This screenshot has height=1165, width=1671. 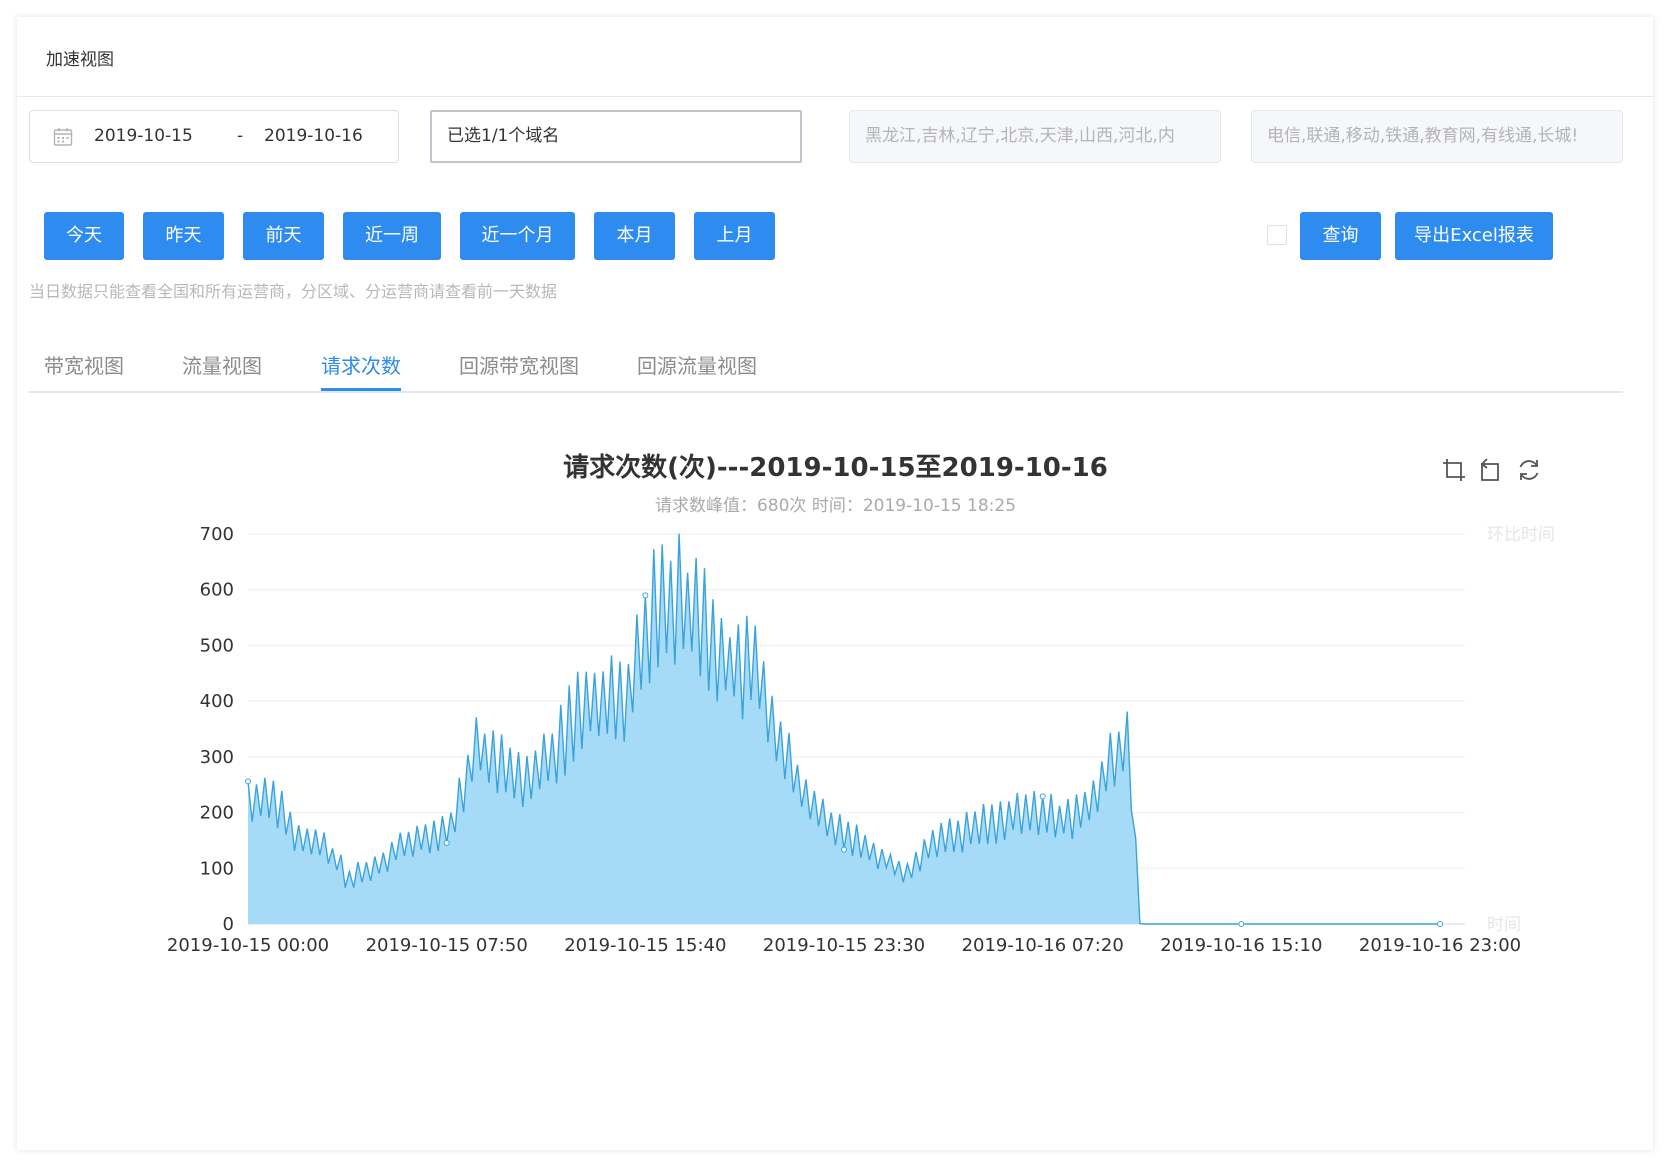 What do you see at coordinates (217, 701) in the screenshot?
I see `y-tick-label: 400` at bounding box center [217, 701].